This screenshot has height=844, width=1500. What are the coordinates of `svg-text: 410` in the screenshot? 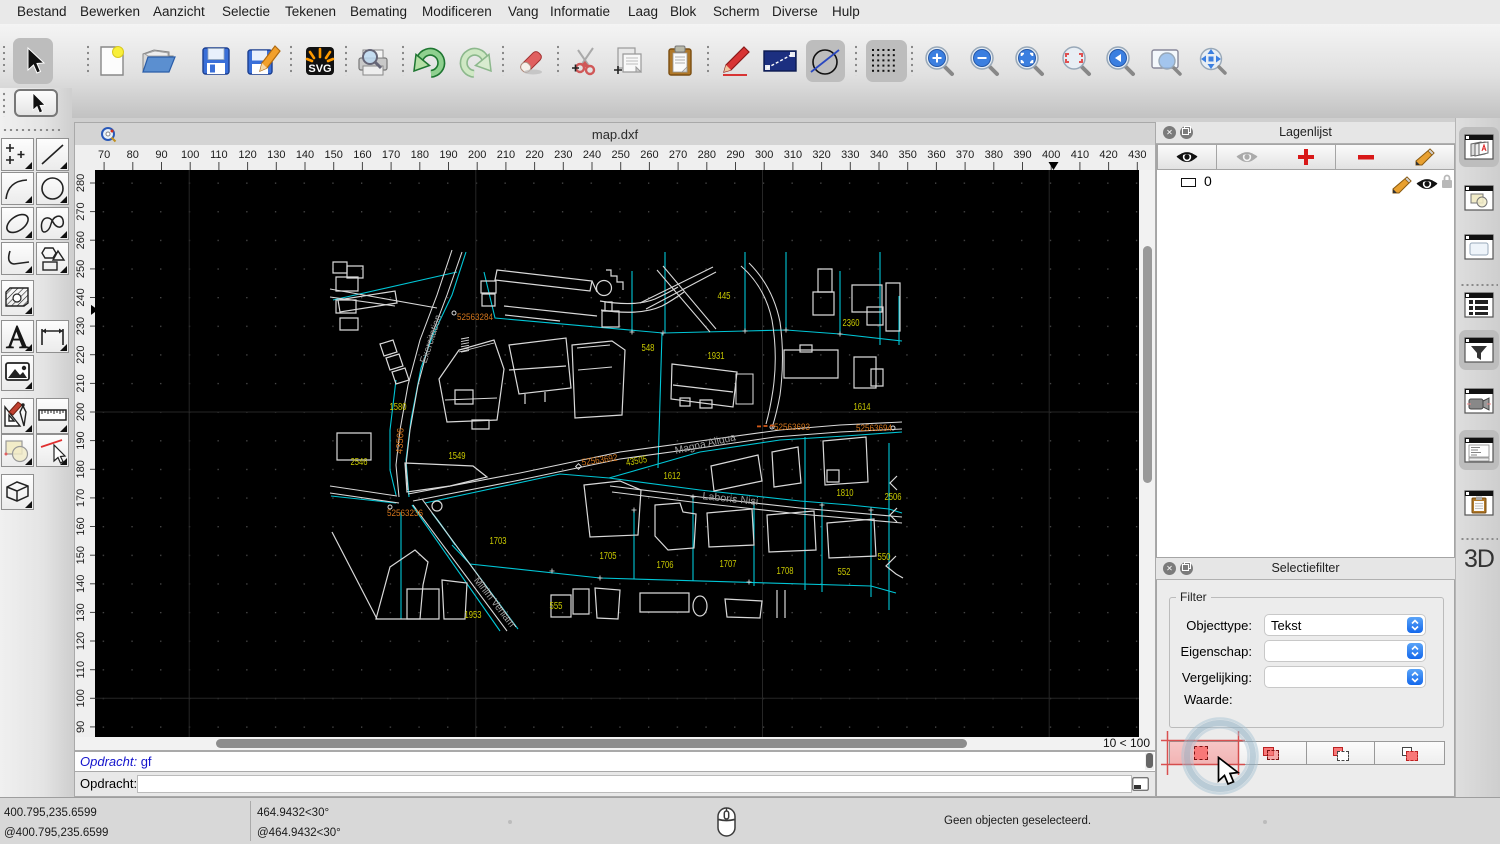 It's located at (1080, 155).